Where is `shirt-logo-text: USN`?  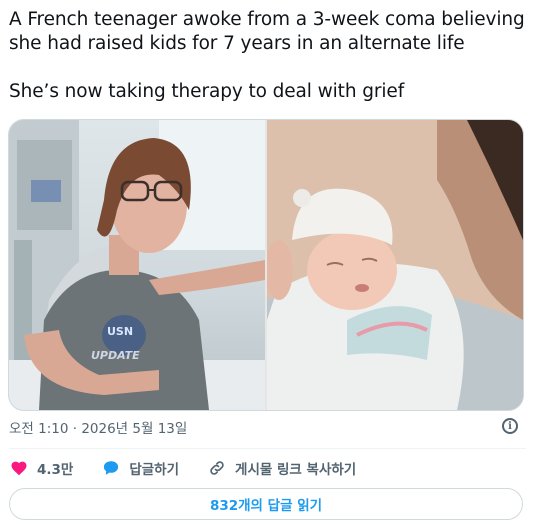 shirt-logo-text: USN is located at coordinates (120, 331).